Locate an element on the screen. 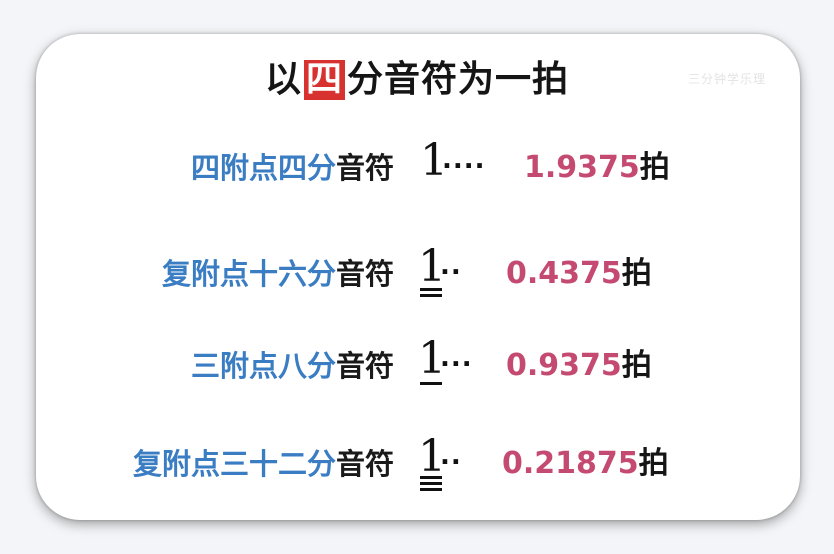  note-name: 复附点三十二分音符 is located at coordinates (263, 464).